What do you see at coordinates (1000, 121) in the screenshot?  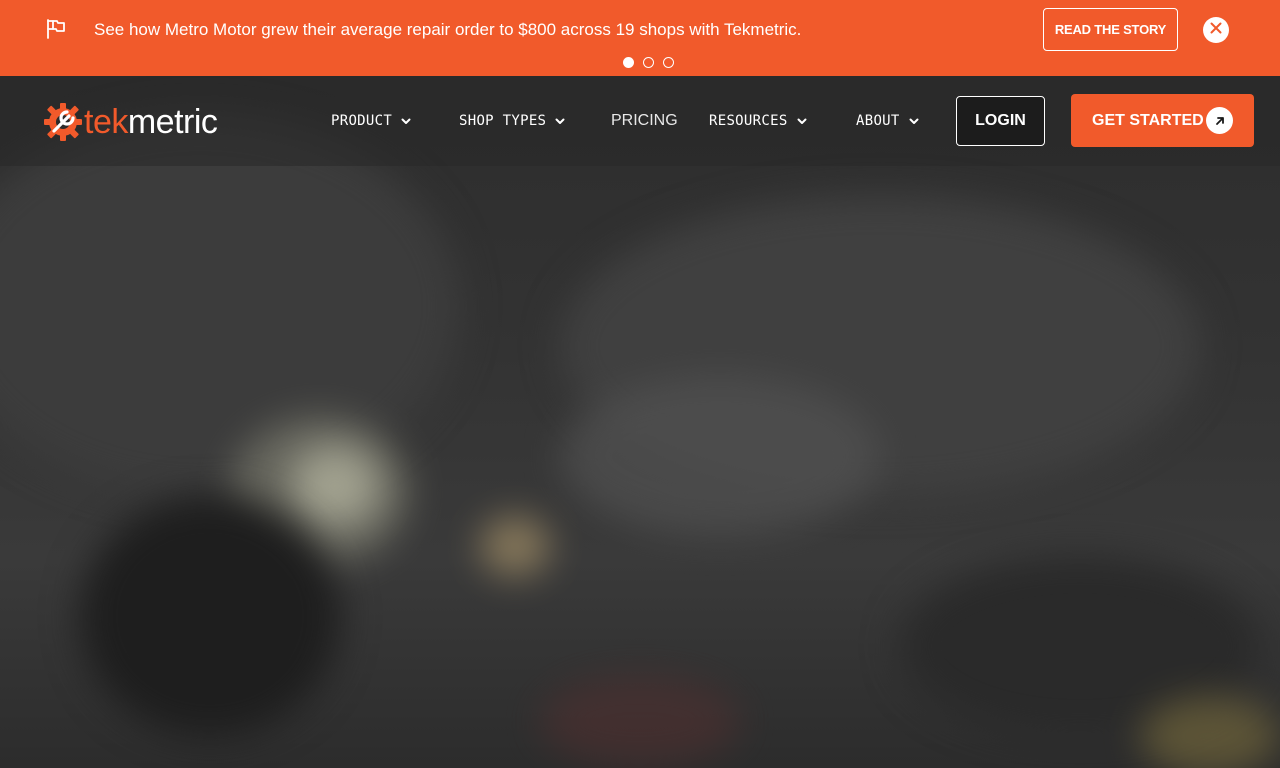 I see `login-button: LOGIN` at bounding box center [1000, 121].